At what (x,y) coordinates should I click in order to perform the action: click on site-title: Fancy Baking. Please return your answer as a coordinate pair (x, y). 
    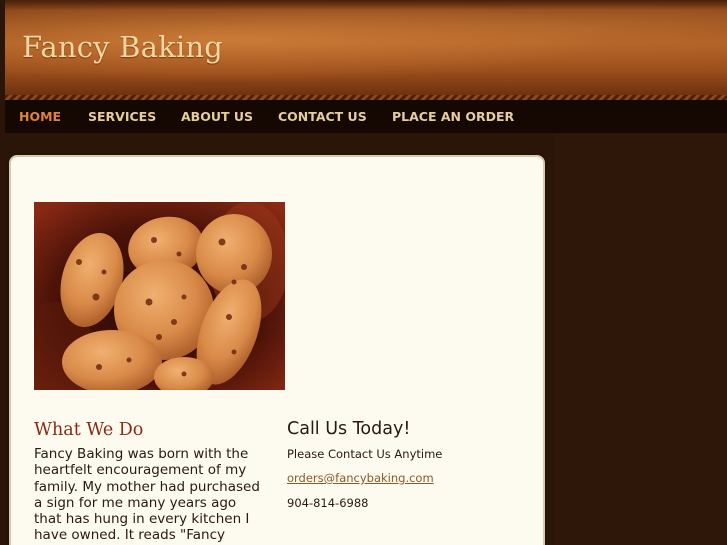
    Looking at the image, I should click on (122, 47).